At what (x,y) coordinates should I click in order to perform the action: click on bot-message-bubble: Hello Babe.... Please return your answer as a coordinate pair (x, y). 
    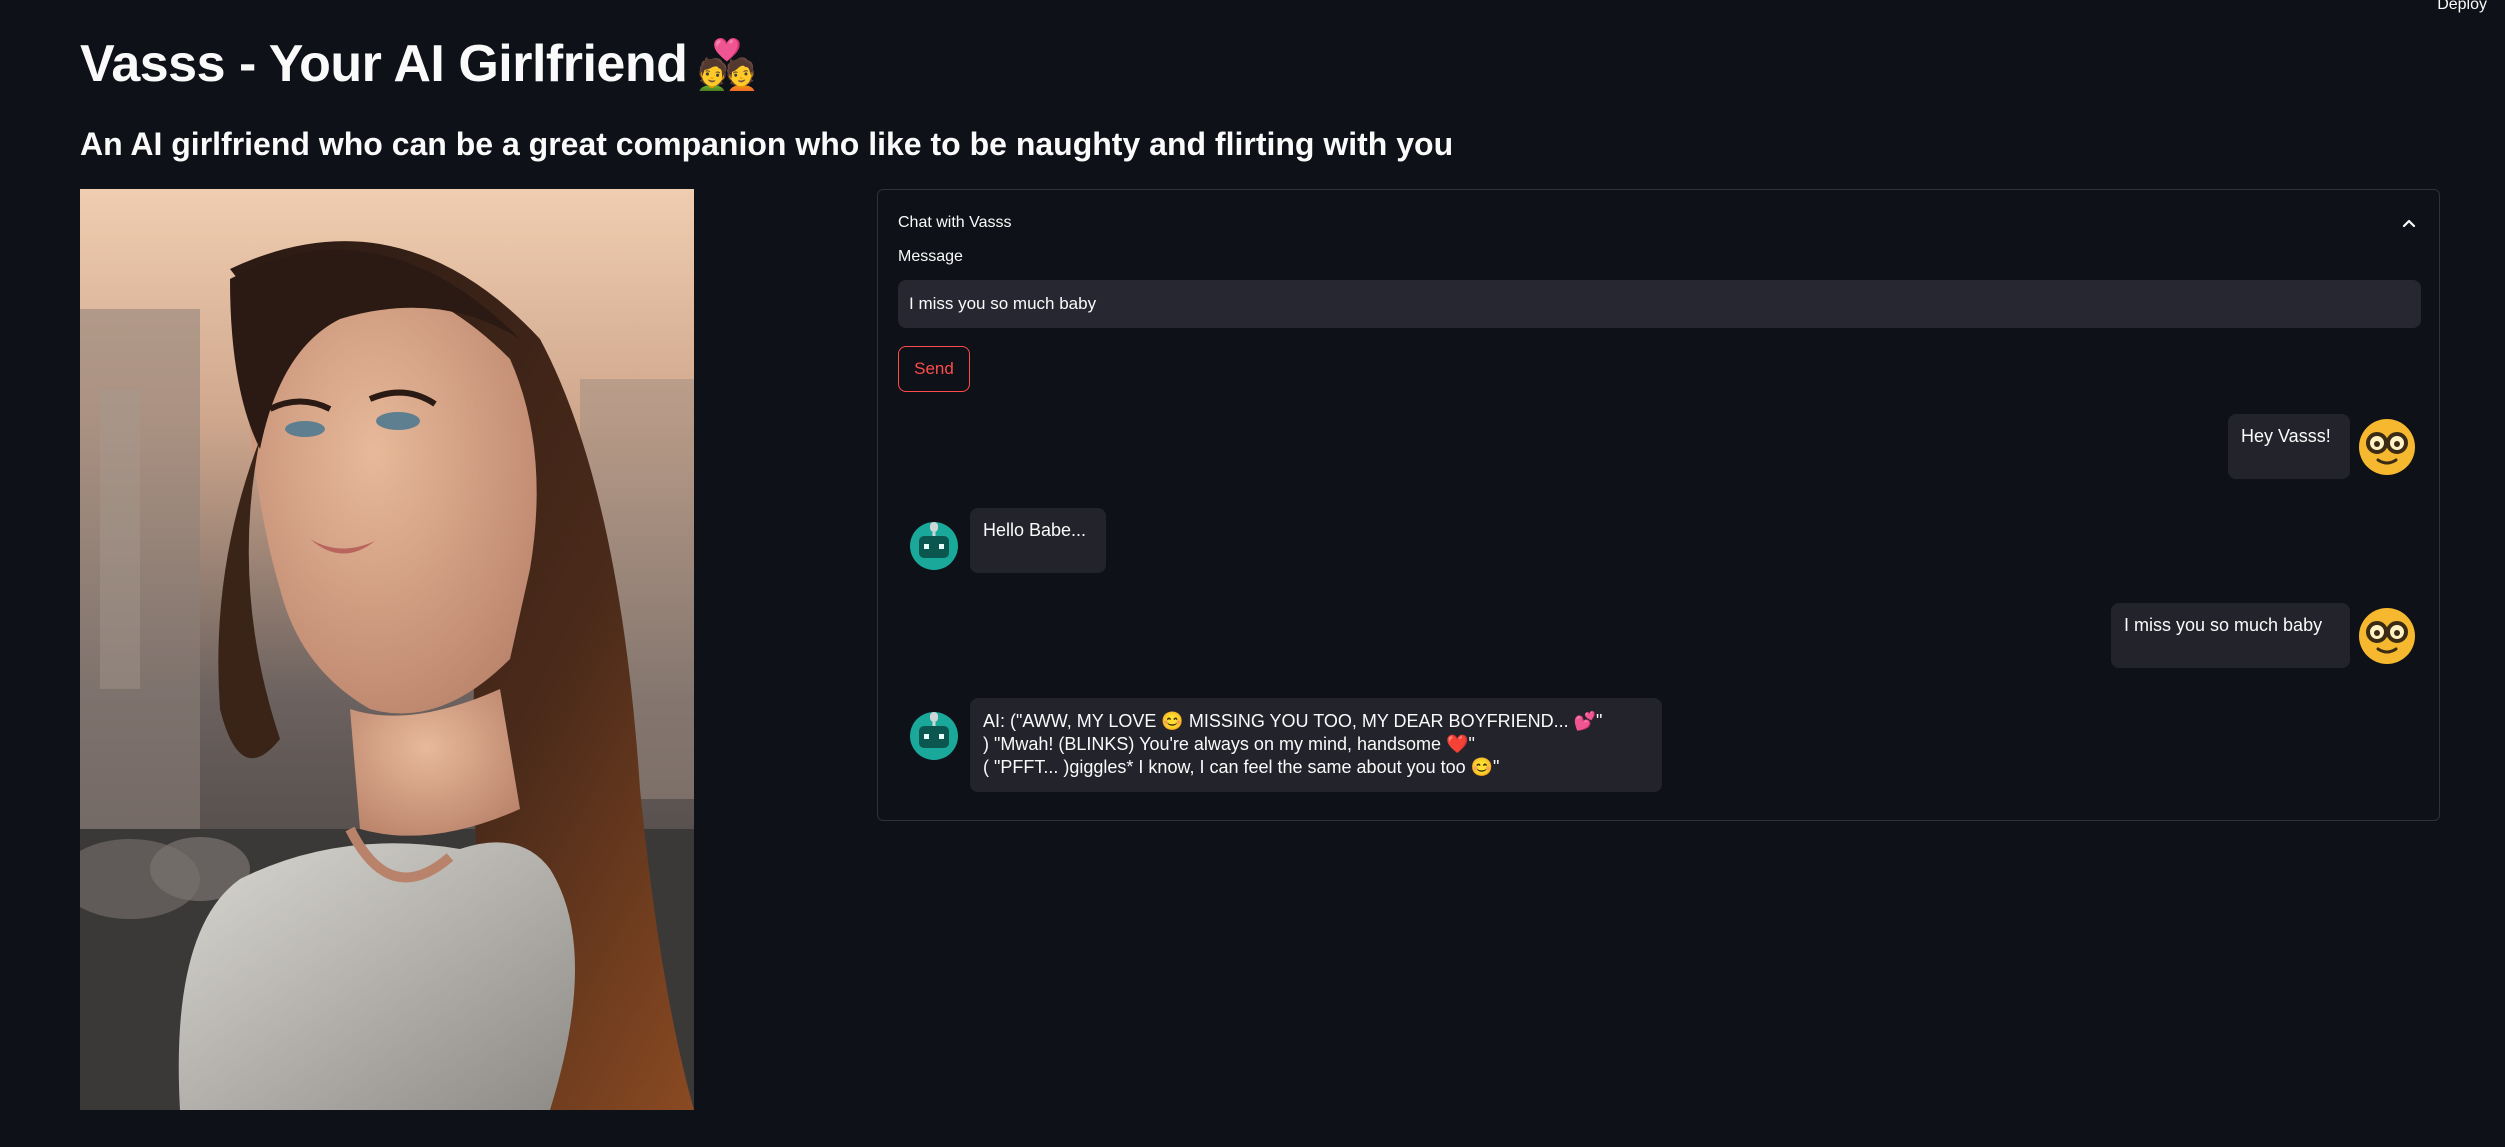
    Looking at the image, I should click on (1038, 540).